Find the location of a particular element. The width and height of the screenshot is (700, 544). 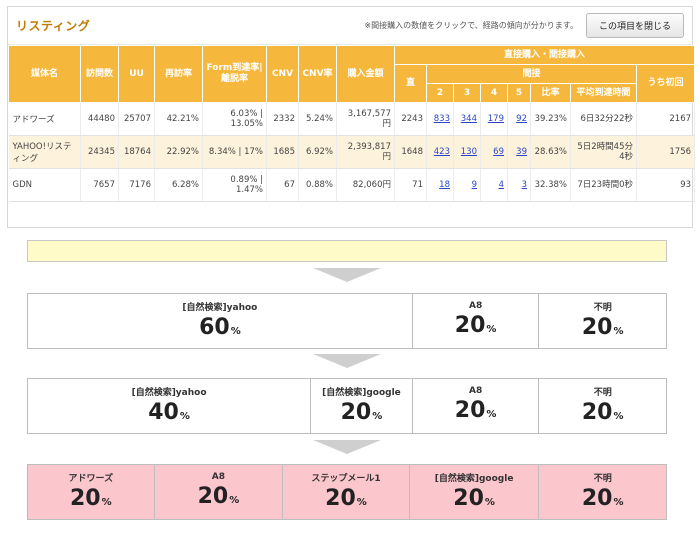

cell-media: アドワーズ is located at coordinates (44, 119).